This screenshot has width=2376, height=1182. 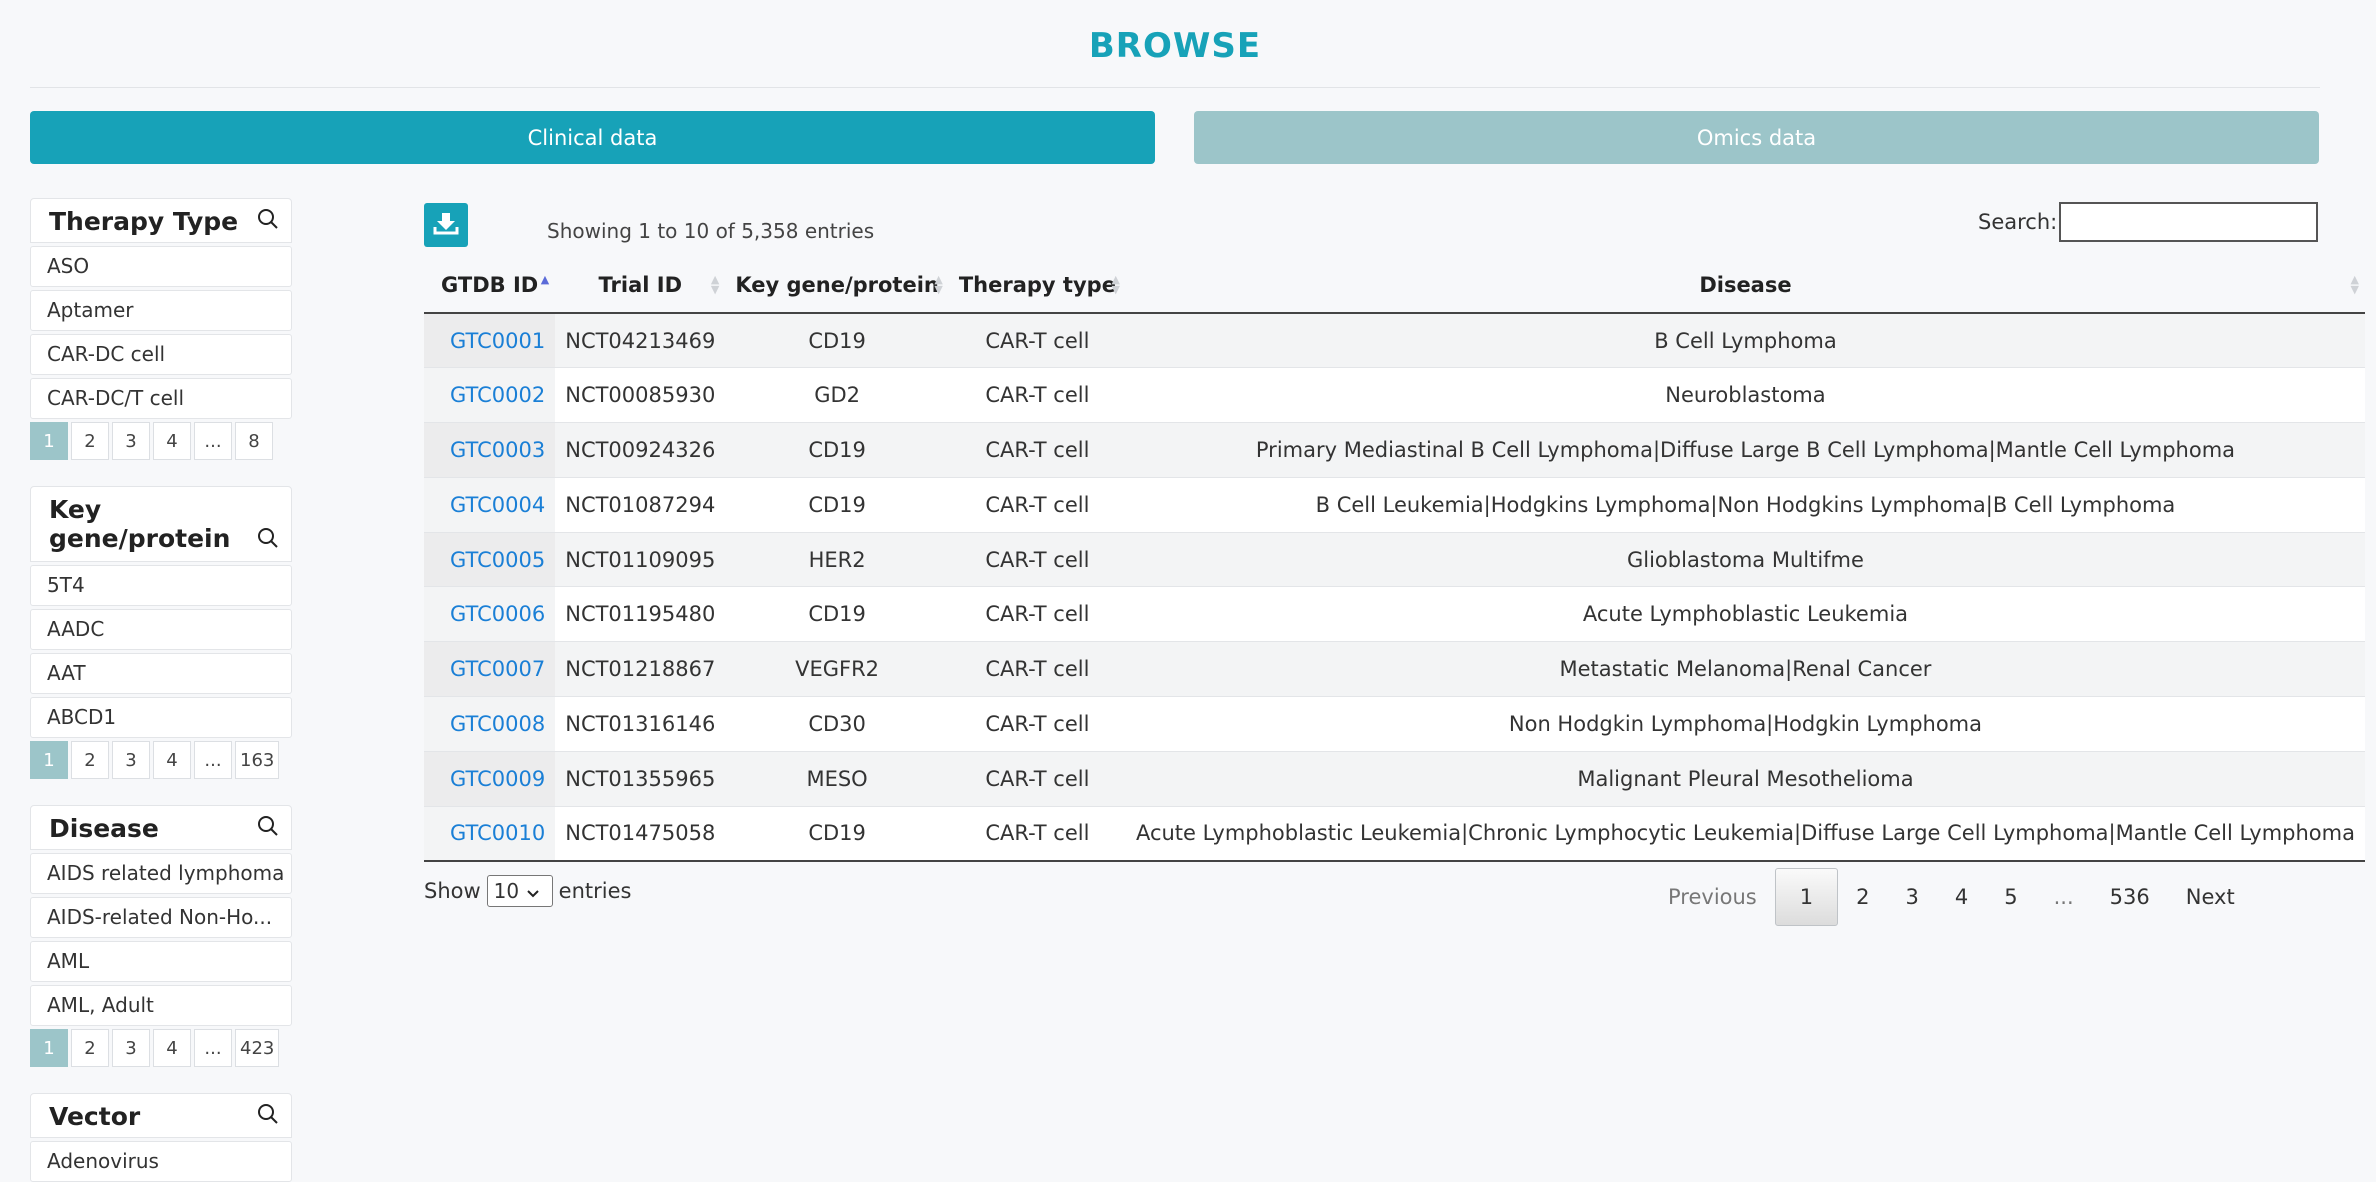 I want to click on trial-id-cell: NCT01475058, so click(x=640, y=833).